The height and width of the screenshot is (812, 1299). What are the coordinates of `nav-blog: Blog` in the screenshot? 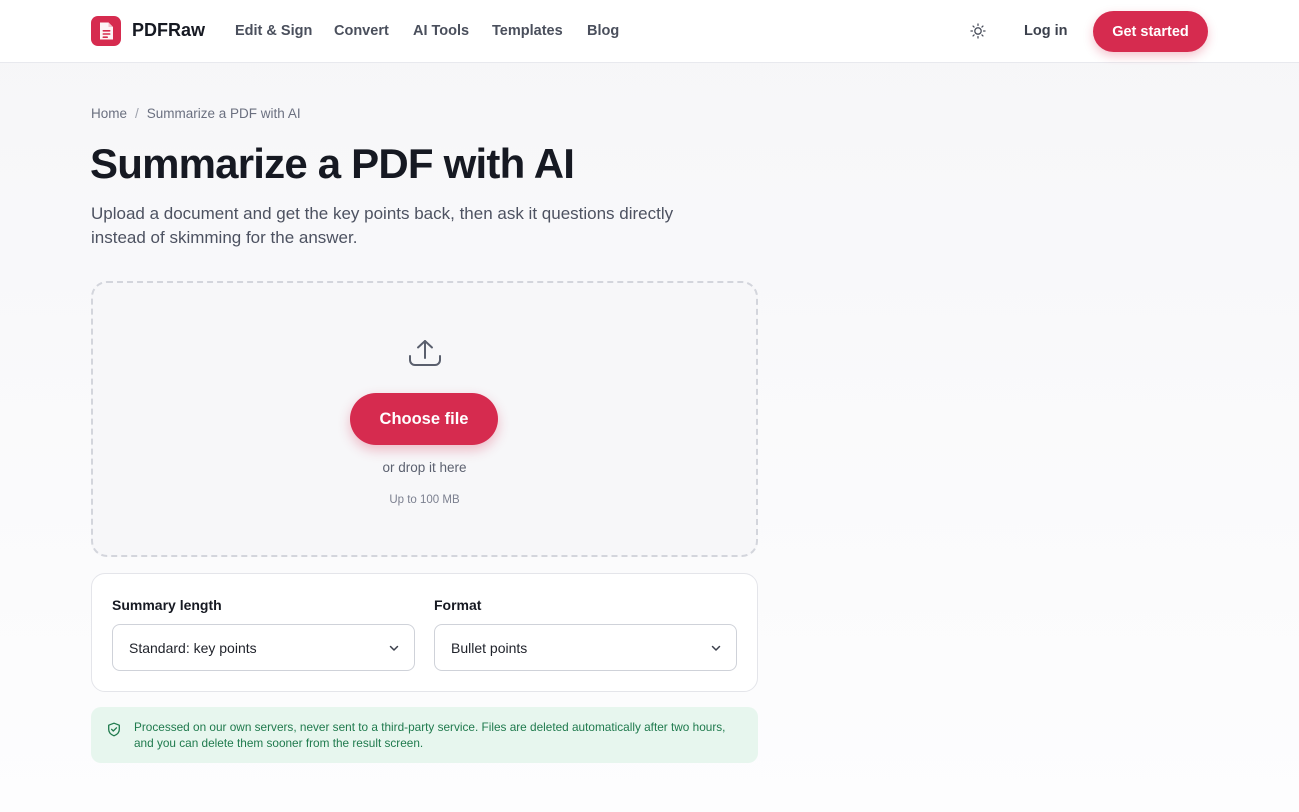 It's located at (603, 31).